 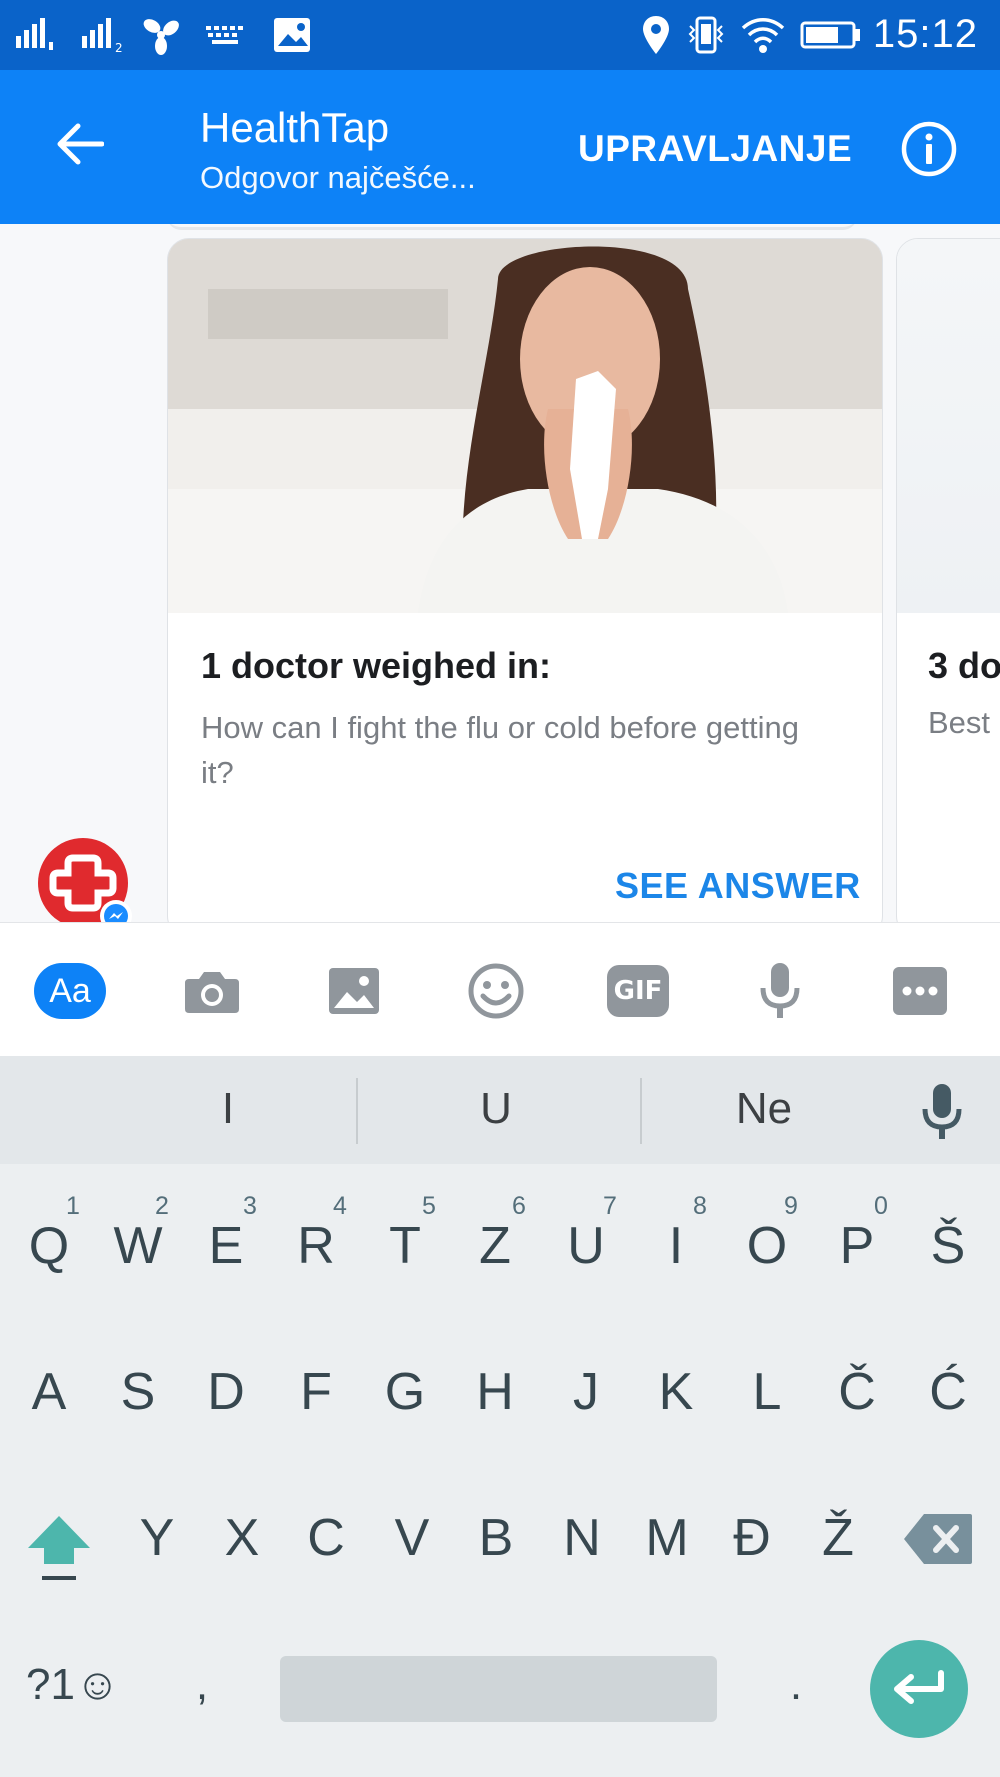 I want to click on key-w: W, so click(x=138, y=1246).